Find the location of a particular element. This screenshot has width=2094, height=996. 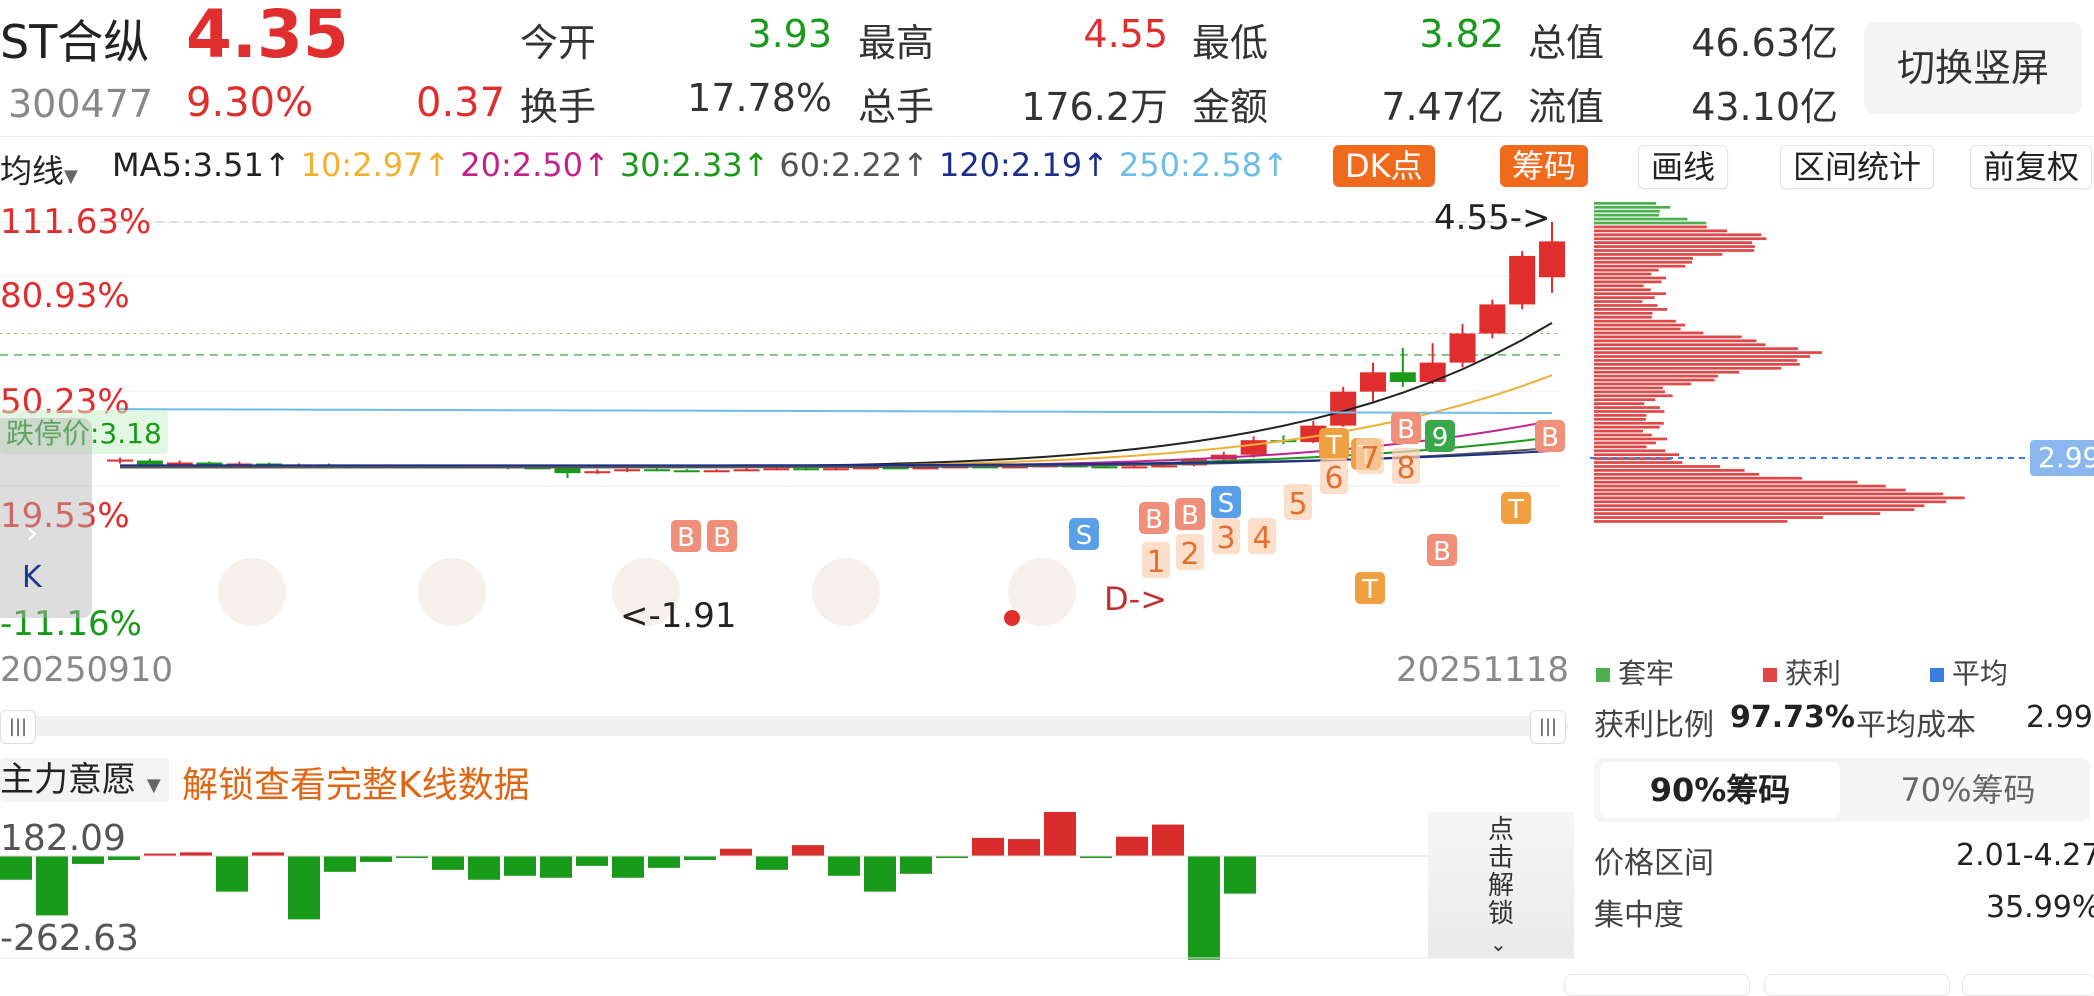

tab-70-chip: 70%筹码 is located at coordinates (1968, 790).